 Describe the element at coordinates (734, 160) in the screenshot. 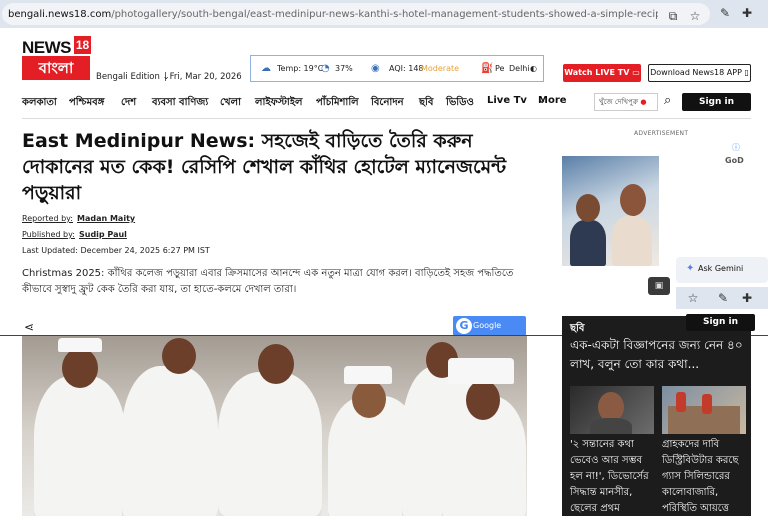

I see `ad-brand: GoD` at that location.